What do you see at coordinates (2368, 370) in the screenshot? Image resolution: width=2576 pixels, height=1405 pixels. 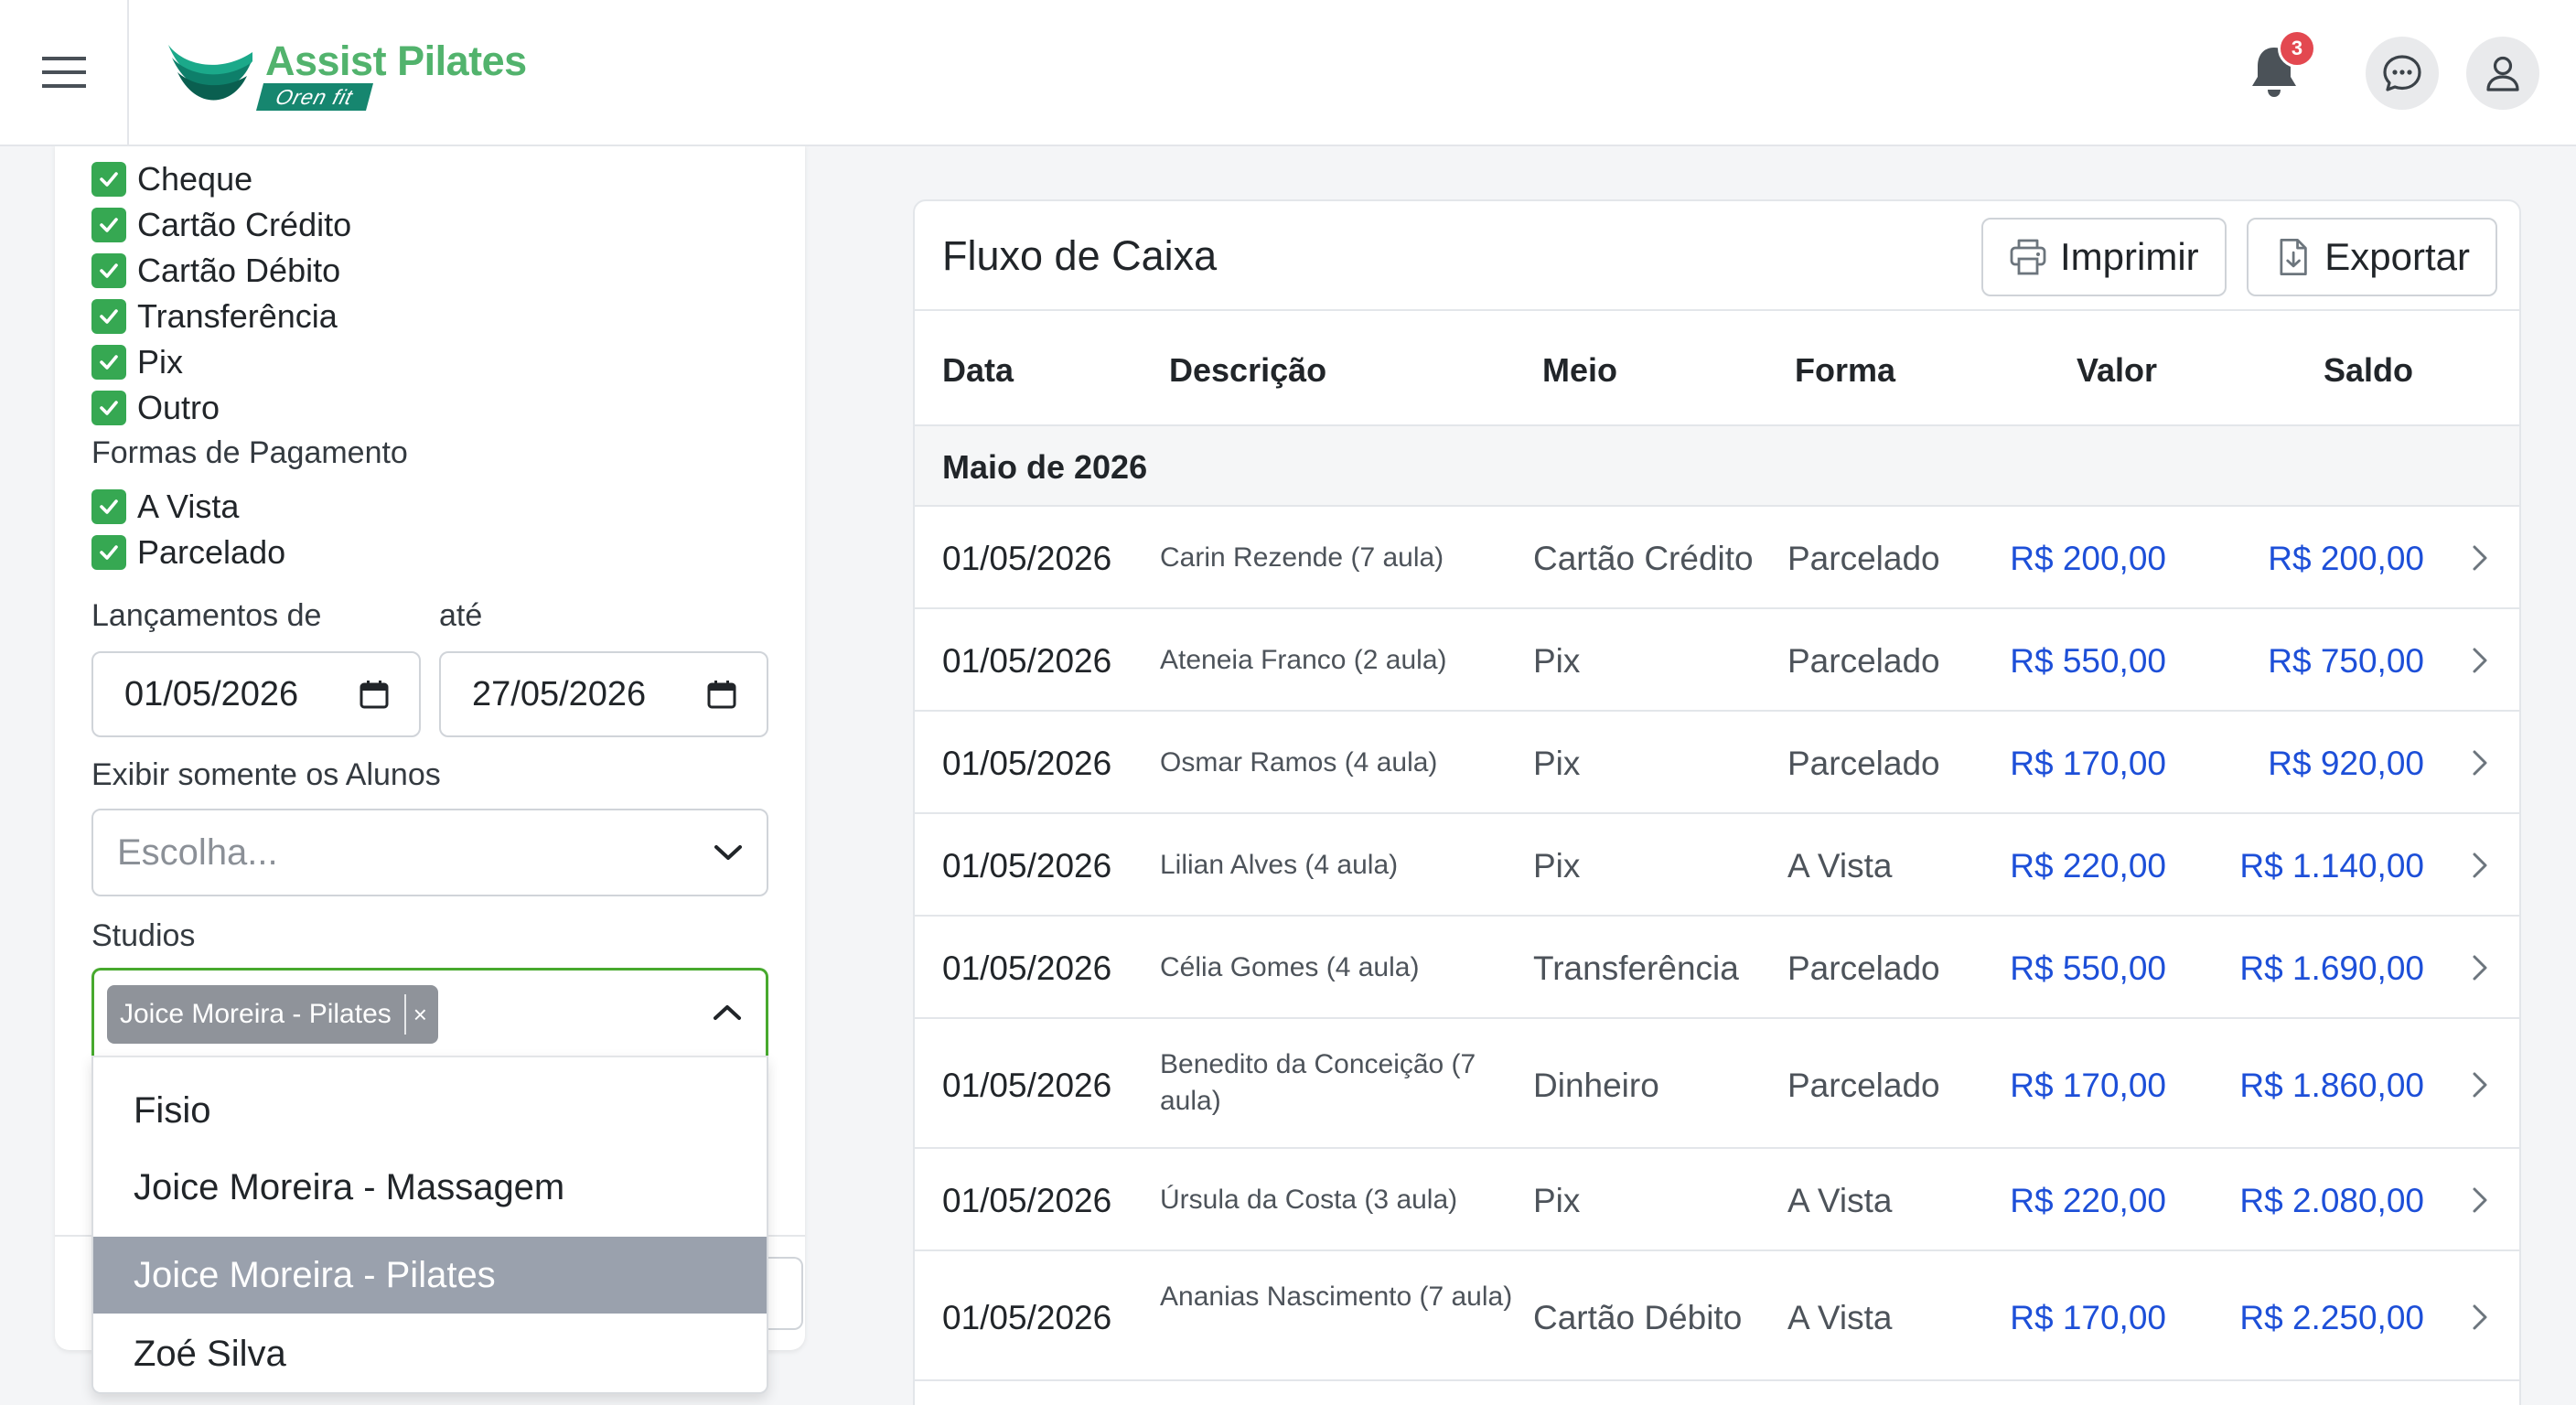 I see `column-header-saldo: Saldo` at bounding box center [2368, 370].